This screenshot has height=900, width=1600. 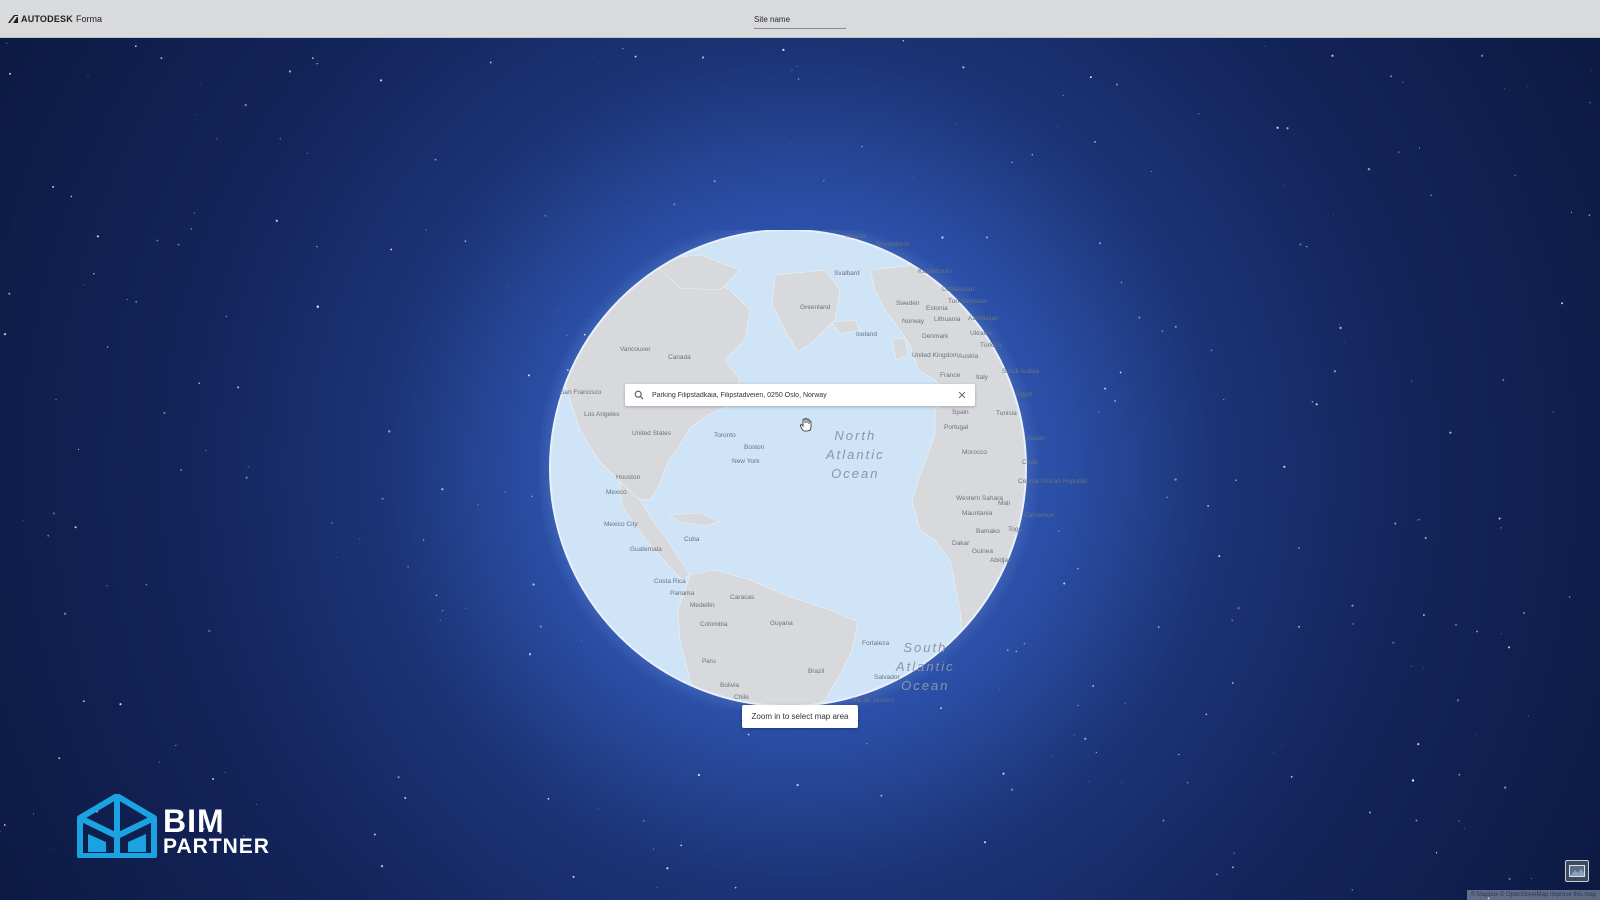 What do you see at coordinates (968, 301) in the screenshot?
I see `map-label: Turkmenistan` at bounding box center [968, 301].